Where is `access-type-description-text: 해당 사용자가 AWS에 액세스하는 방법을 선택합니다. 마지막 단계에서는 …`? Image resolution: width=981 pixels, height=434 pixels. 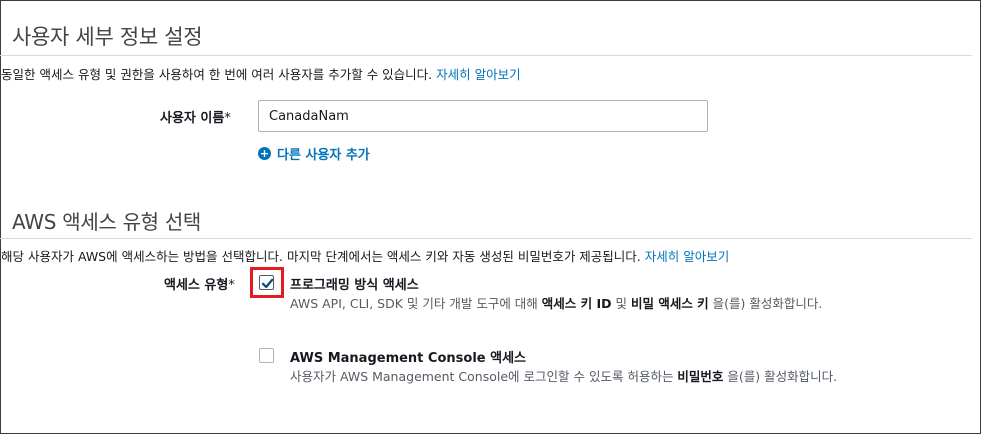
access-type-description-text: 해당 사용자가 AWS에 액세스하는 방법을 선택합니다. 마지막 단계에서는 … is located at coordinates (321, 256).